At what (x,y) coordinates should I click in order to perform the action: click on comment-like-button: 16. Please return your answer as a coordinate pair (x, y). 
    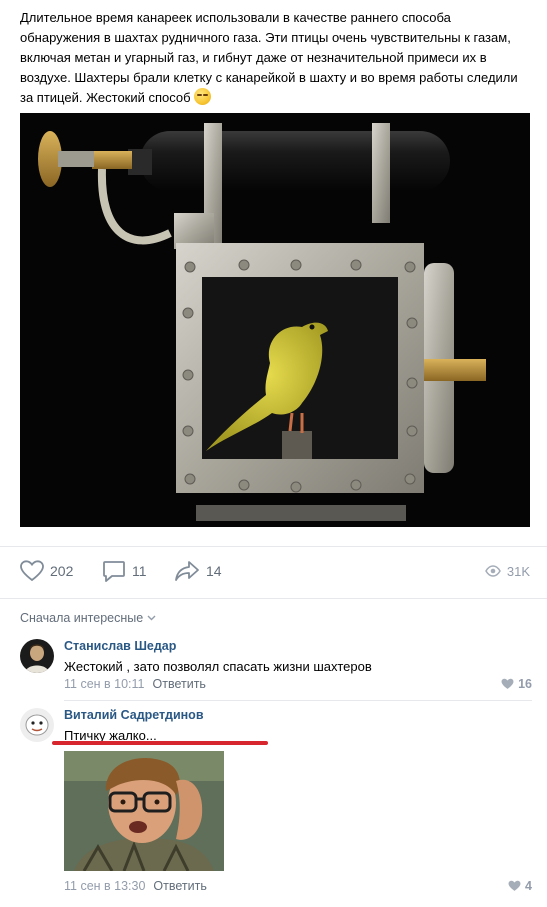
    Looking at the image, I should click on (516, 684).